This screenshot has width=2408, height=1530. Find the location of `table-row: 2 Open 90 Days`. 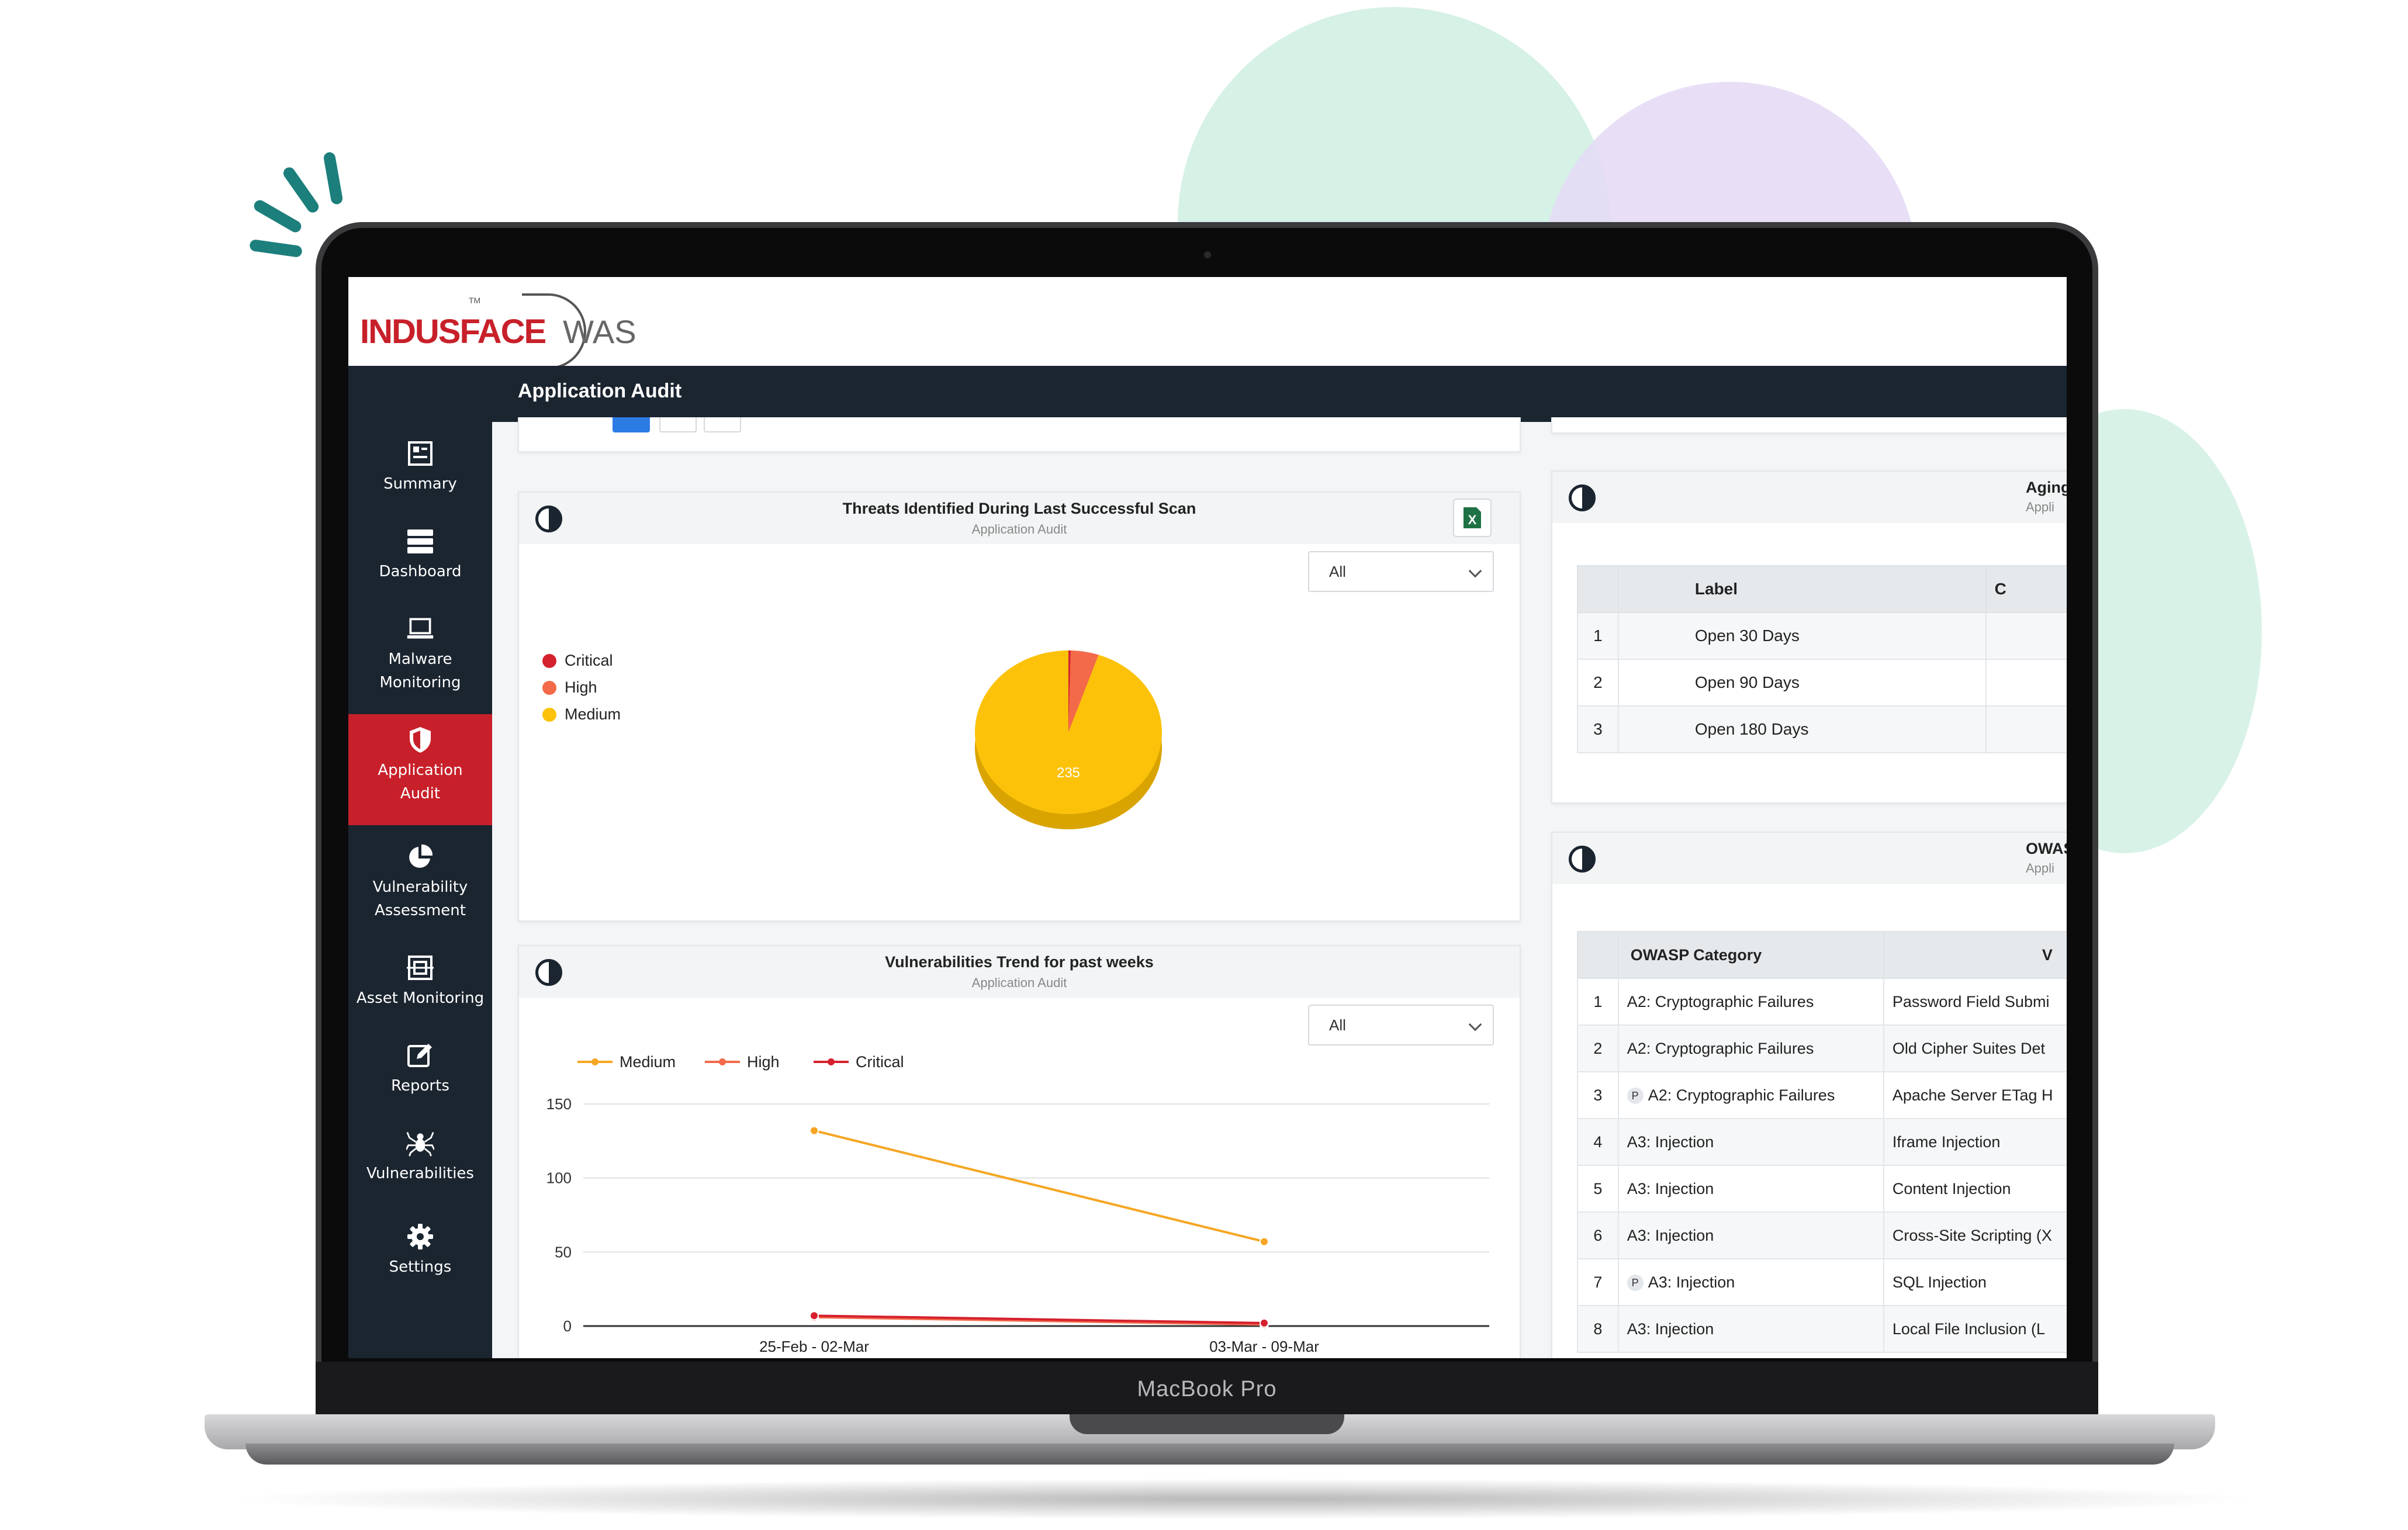

table-row: 2 Open 90 Days is located at coordinates (1822, 683).